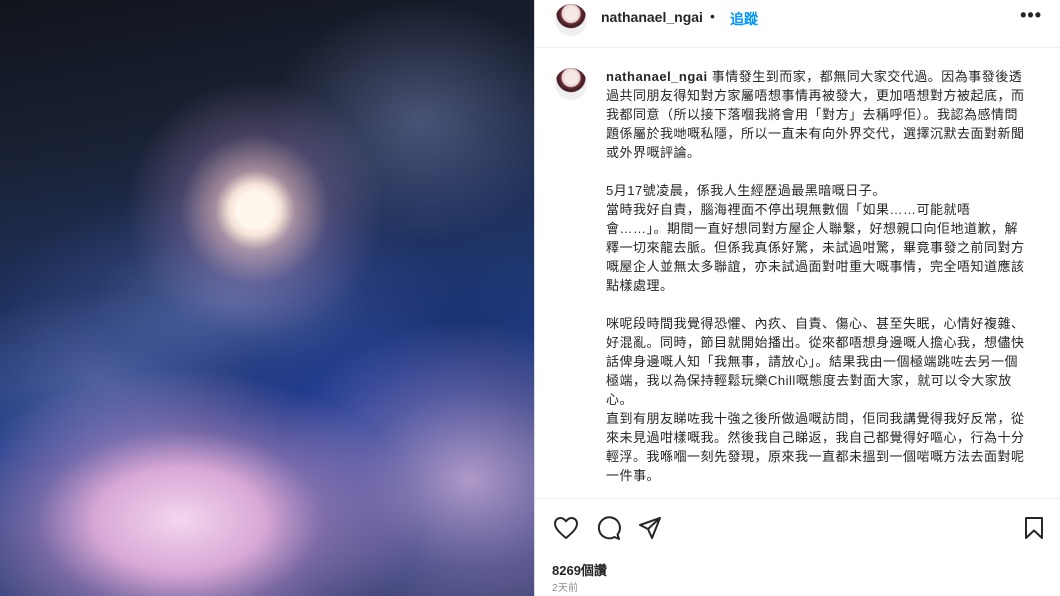 Image resolution: width=1060 pixels, height=596 pixels. Describe the element at coordinates (657, 76) in the screenshot. I see `caption-username: nathanael_ngai` at that location.